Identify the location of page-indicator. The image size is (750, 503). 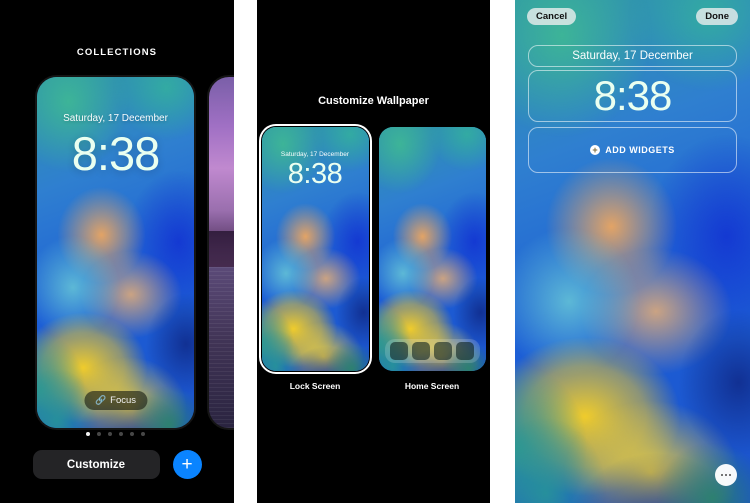
(115, 434).